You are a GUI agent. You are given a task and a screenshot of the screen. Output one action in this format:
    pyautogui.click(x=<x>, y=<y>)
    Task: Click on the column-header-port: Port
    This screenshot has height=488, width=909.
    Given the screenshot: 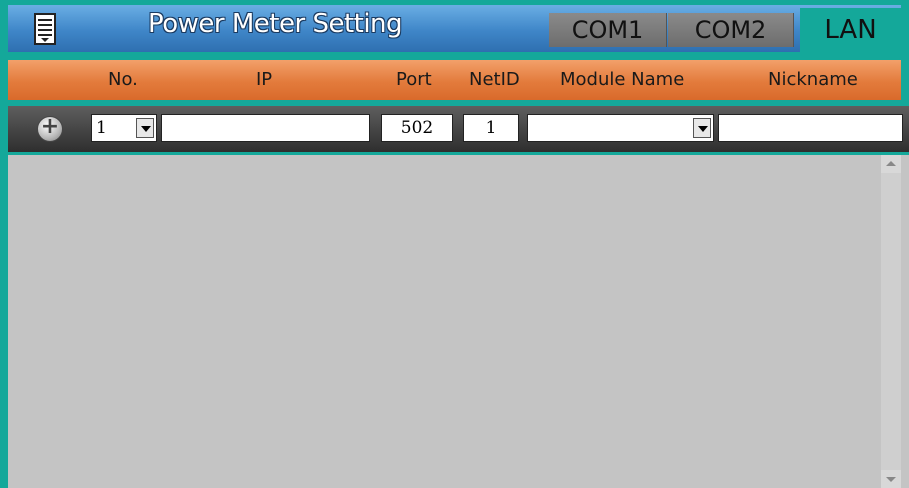 What is the action you would take?
    pyautogui.click(x=414, y=79)
    